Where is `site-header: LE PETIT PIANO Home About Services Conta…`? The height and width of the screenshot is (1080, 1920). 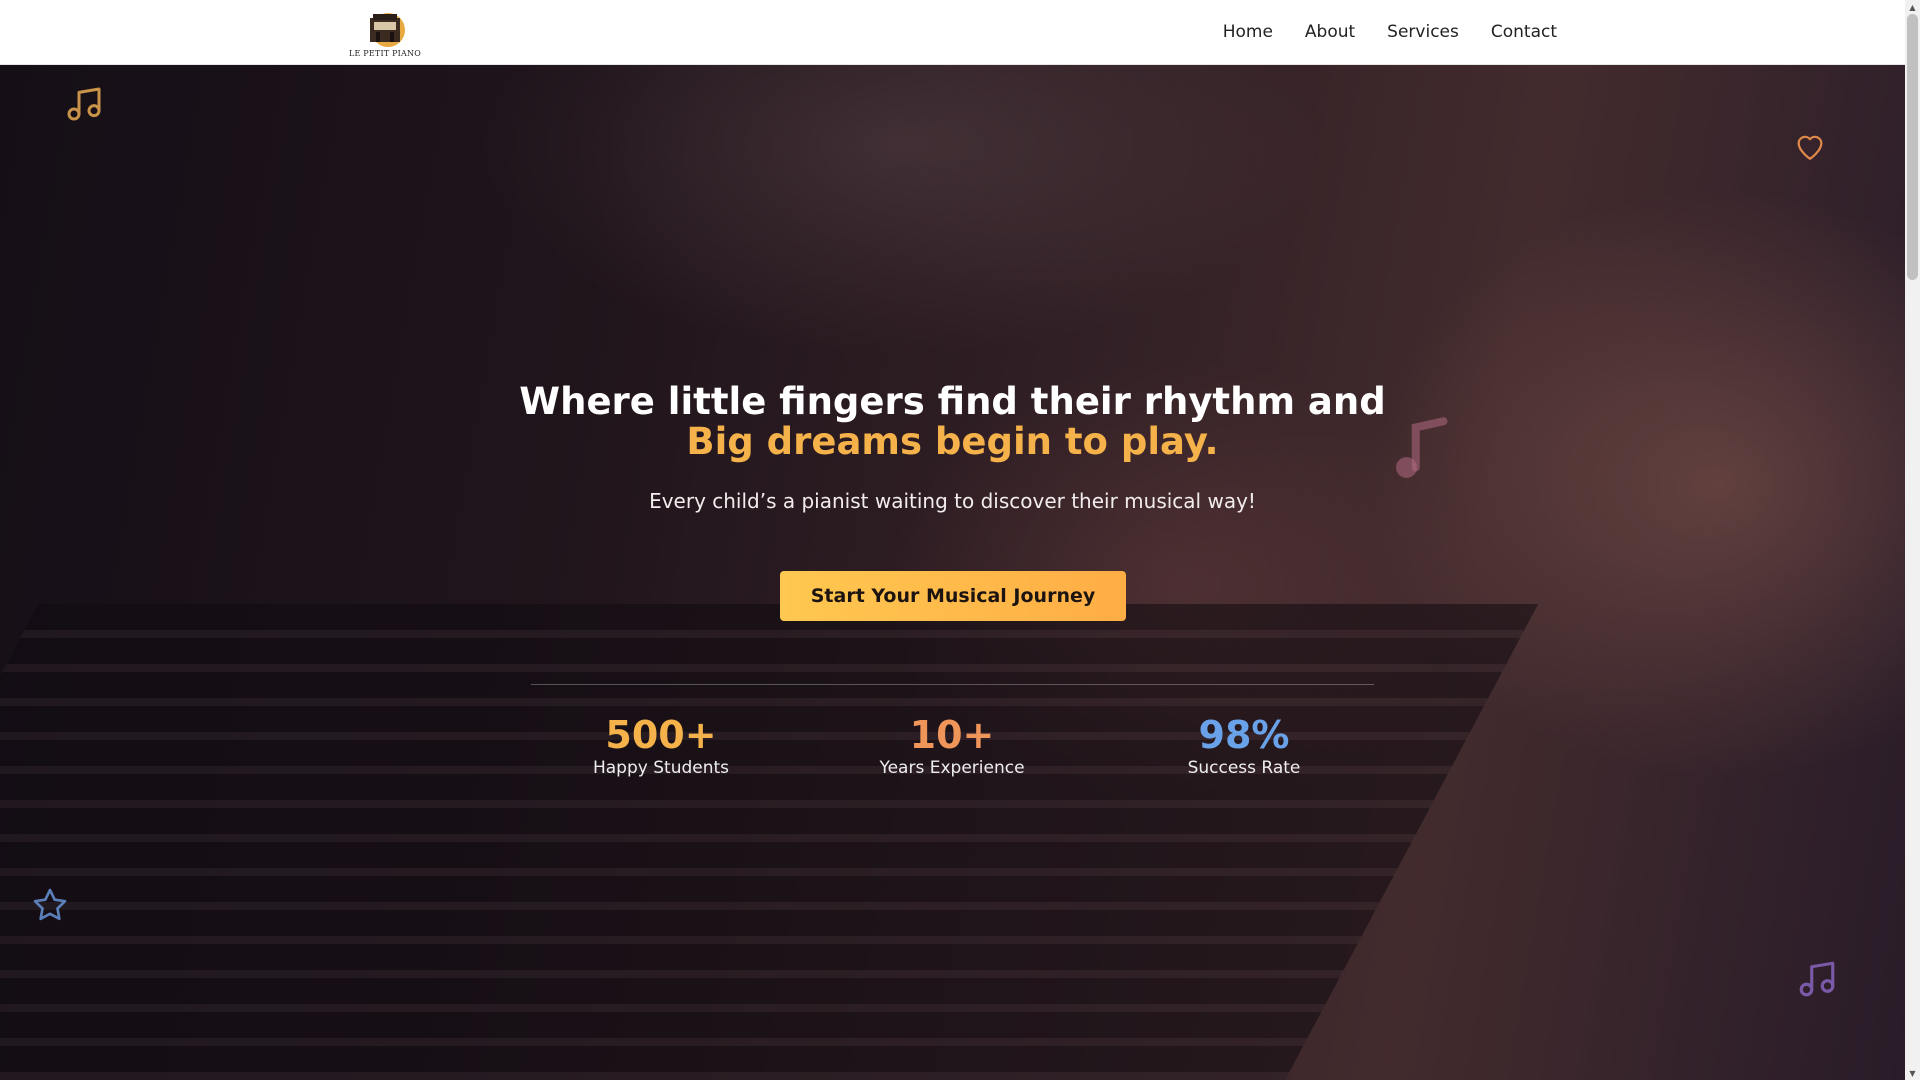
site-header: LE PETIT PIANO Home About Services Conta… is located at coordinates (952, 32).